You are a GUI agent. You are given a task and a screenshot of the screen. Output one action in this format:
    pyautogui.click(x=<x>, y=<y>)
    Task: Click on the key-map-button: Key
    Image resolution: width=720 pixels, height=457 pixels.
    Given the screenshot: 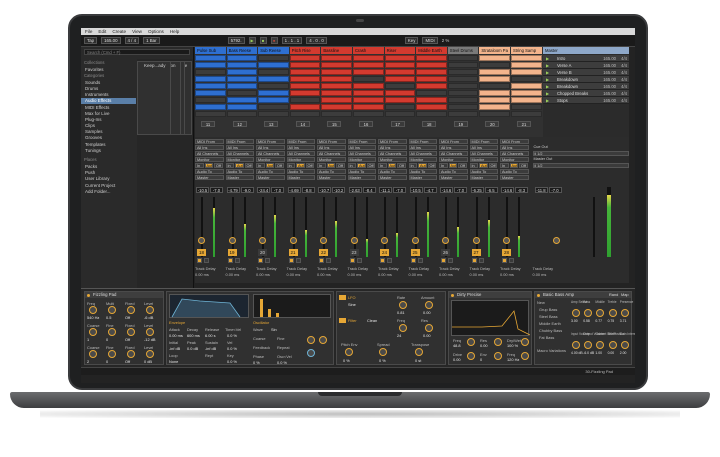 What is the action you would take?
    pyautogui.click(x=411, y=40)
    